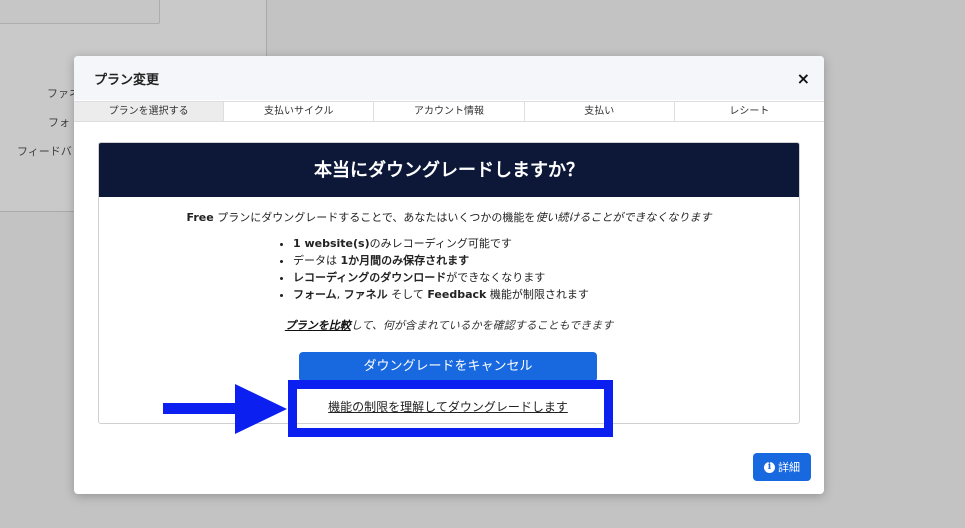  I want to click on annotation-arrow-icon, so click(225, 409).